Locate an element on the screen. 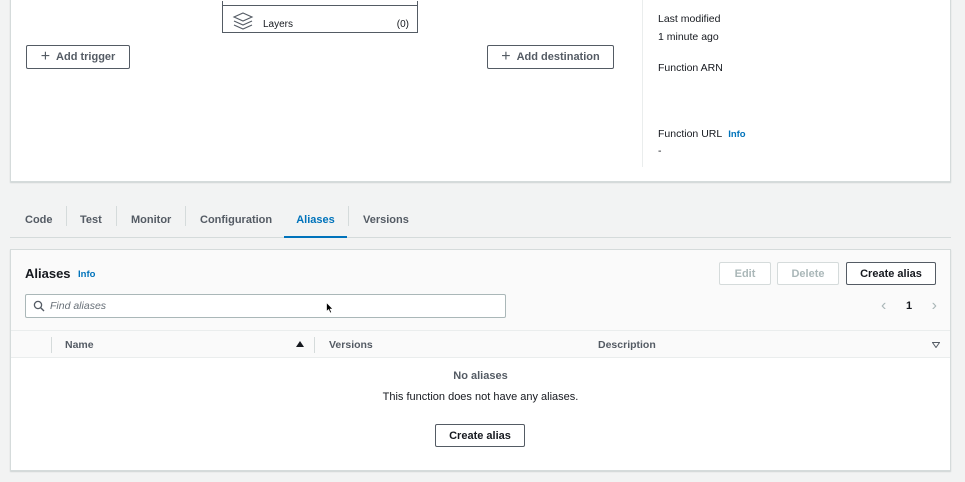  search-icon is located at coordinates (39, 306).